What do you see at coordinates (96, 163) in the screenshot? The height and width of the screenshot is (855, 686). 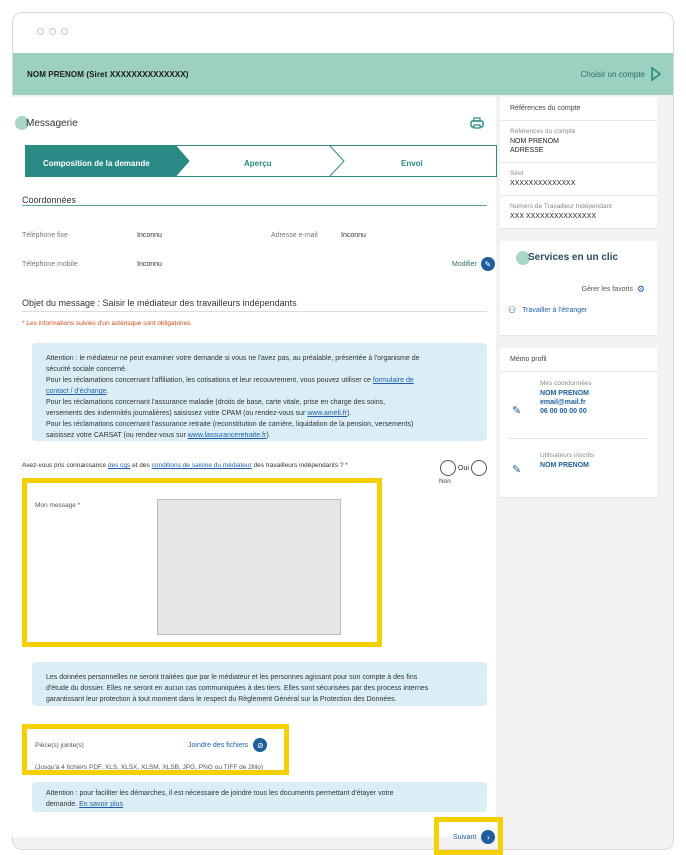 I see `step-1-label: Composition de la demande` at bounding box center [96, 163].